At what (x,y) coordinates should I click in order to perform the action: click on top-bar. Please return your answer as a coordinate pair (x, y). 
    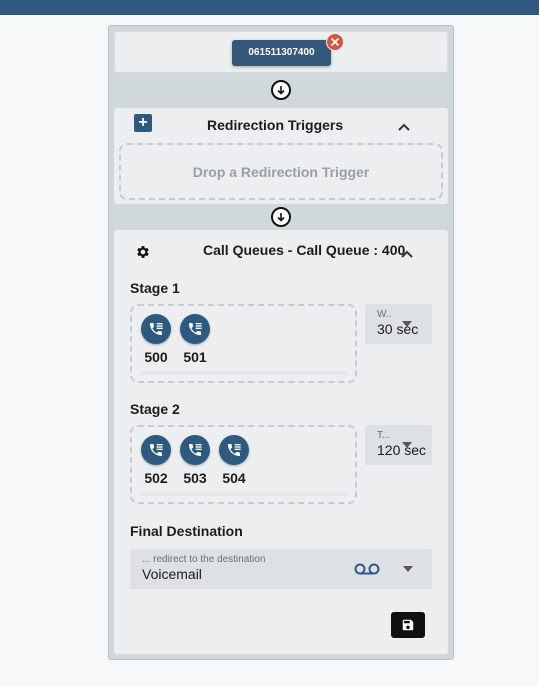
    Looking at the image, I should click on (269, 7).